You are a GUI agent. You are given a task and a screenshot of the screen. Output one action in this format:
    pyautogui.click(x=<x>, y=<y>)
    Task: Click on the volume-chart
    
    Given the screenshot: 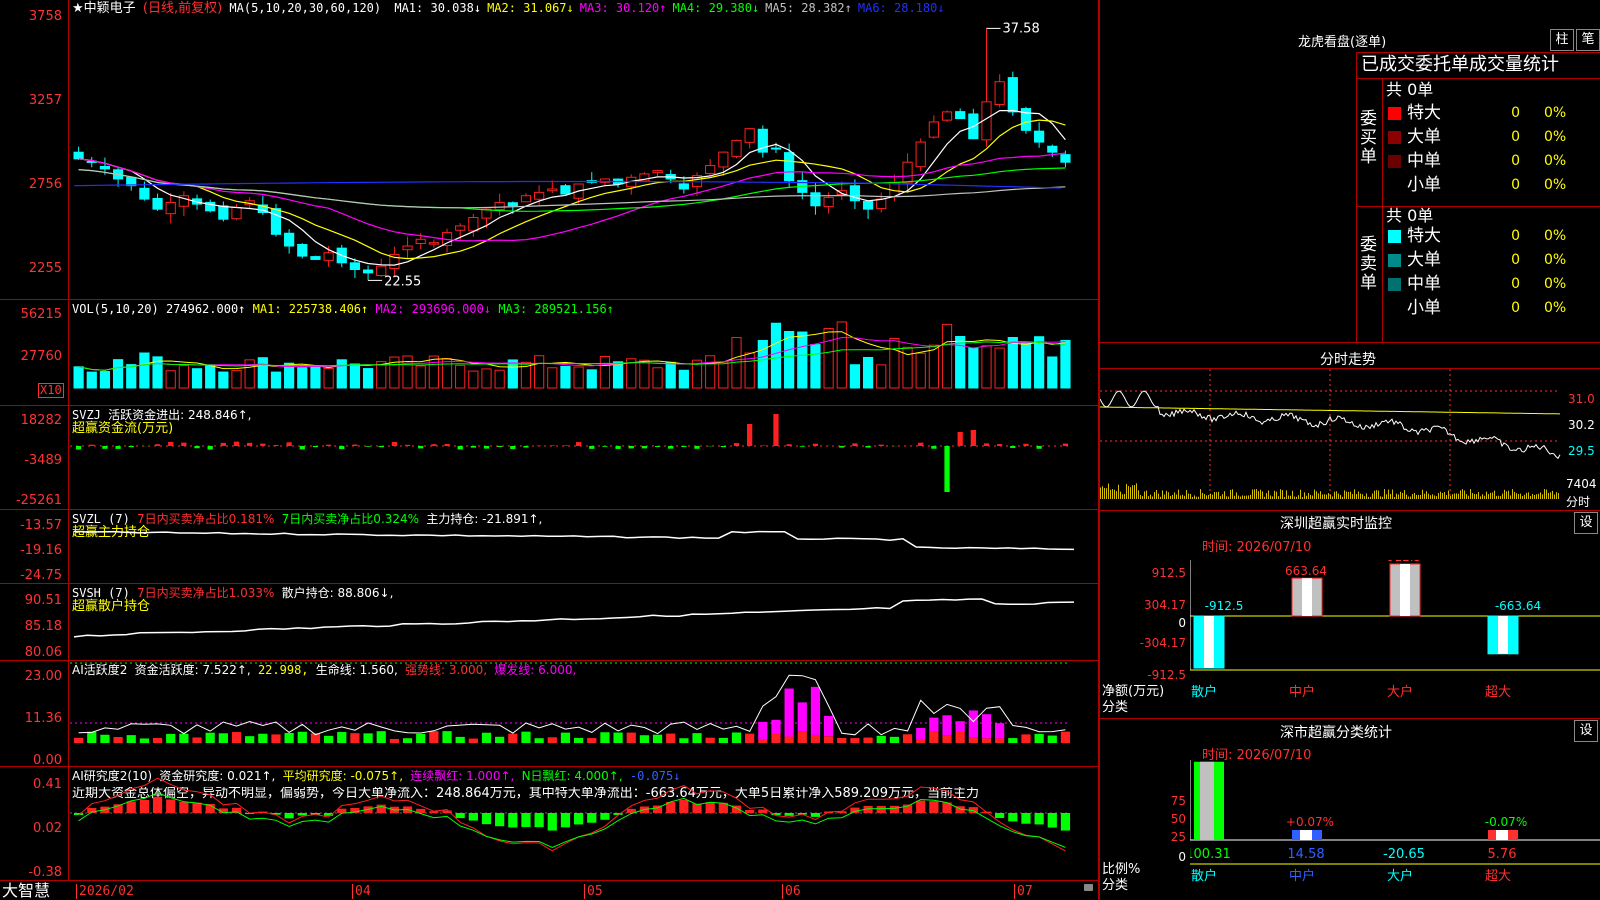 What is the action you would take?
    pyautogui.click(x=584, y=361)
    